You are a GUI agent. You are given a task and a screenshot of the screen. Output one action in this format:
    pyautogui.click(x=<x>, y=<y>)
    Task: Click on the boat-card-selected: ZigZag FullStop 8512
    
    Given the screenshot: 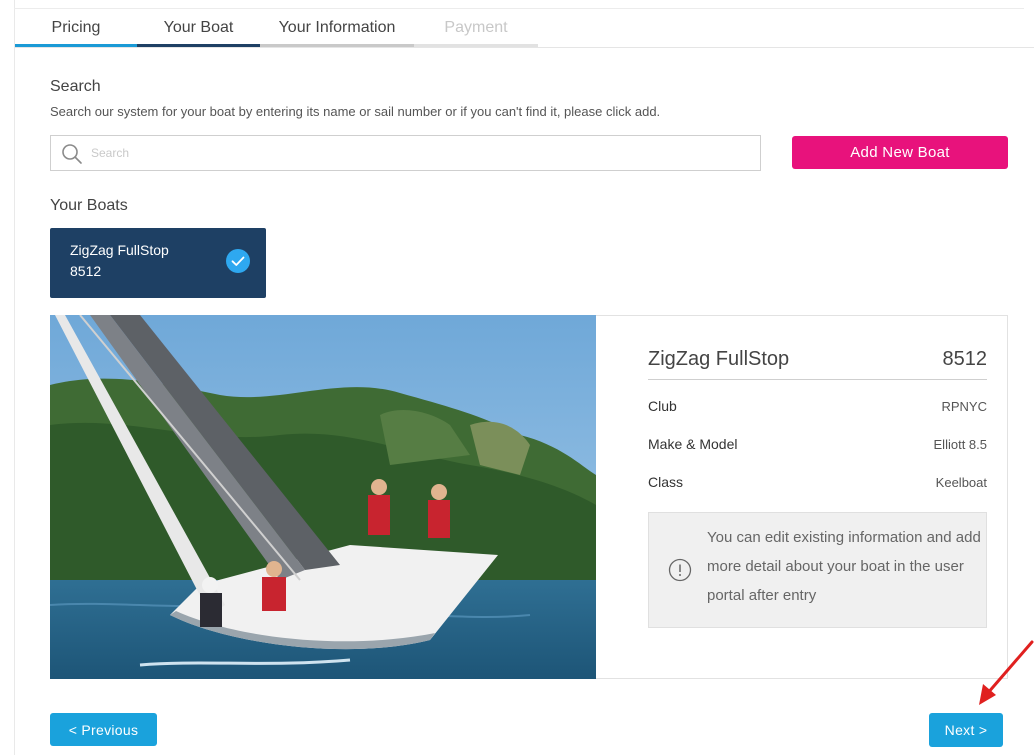 What is the action you would take?
    pyautogui.click(x=158, y=263)
    